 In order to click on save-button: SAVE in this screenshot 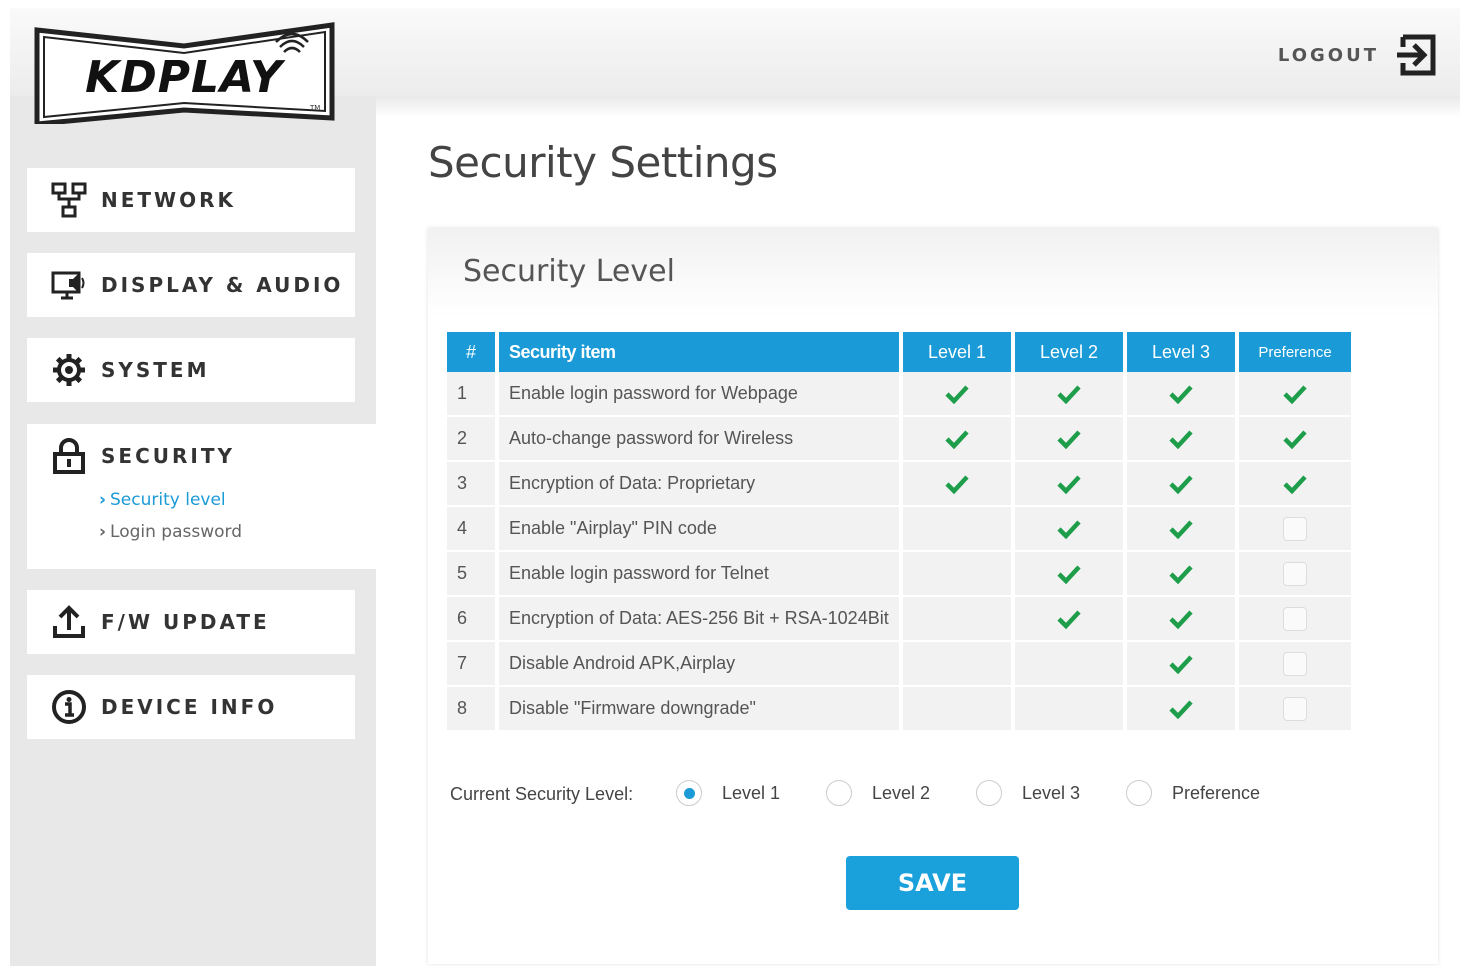, I will do `click(932, 883)`.